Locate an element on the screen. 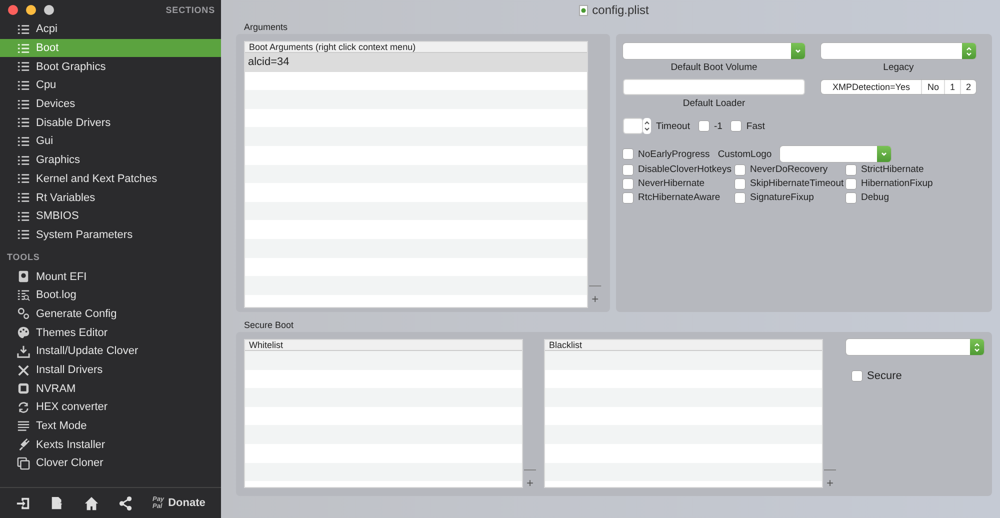  checkbox-label: Secure is located at coordinates (884, 376).